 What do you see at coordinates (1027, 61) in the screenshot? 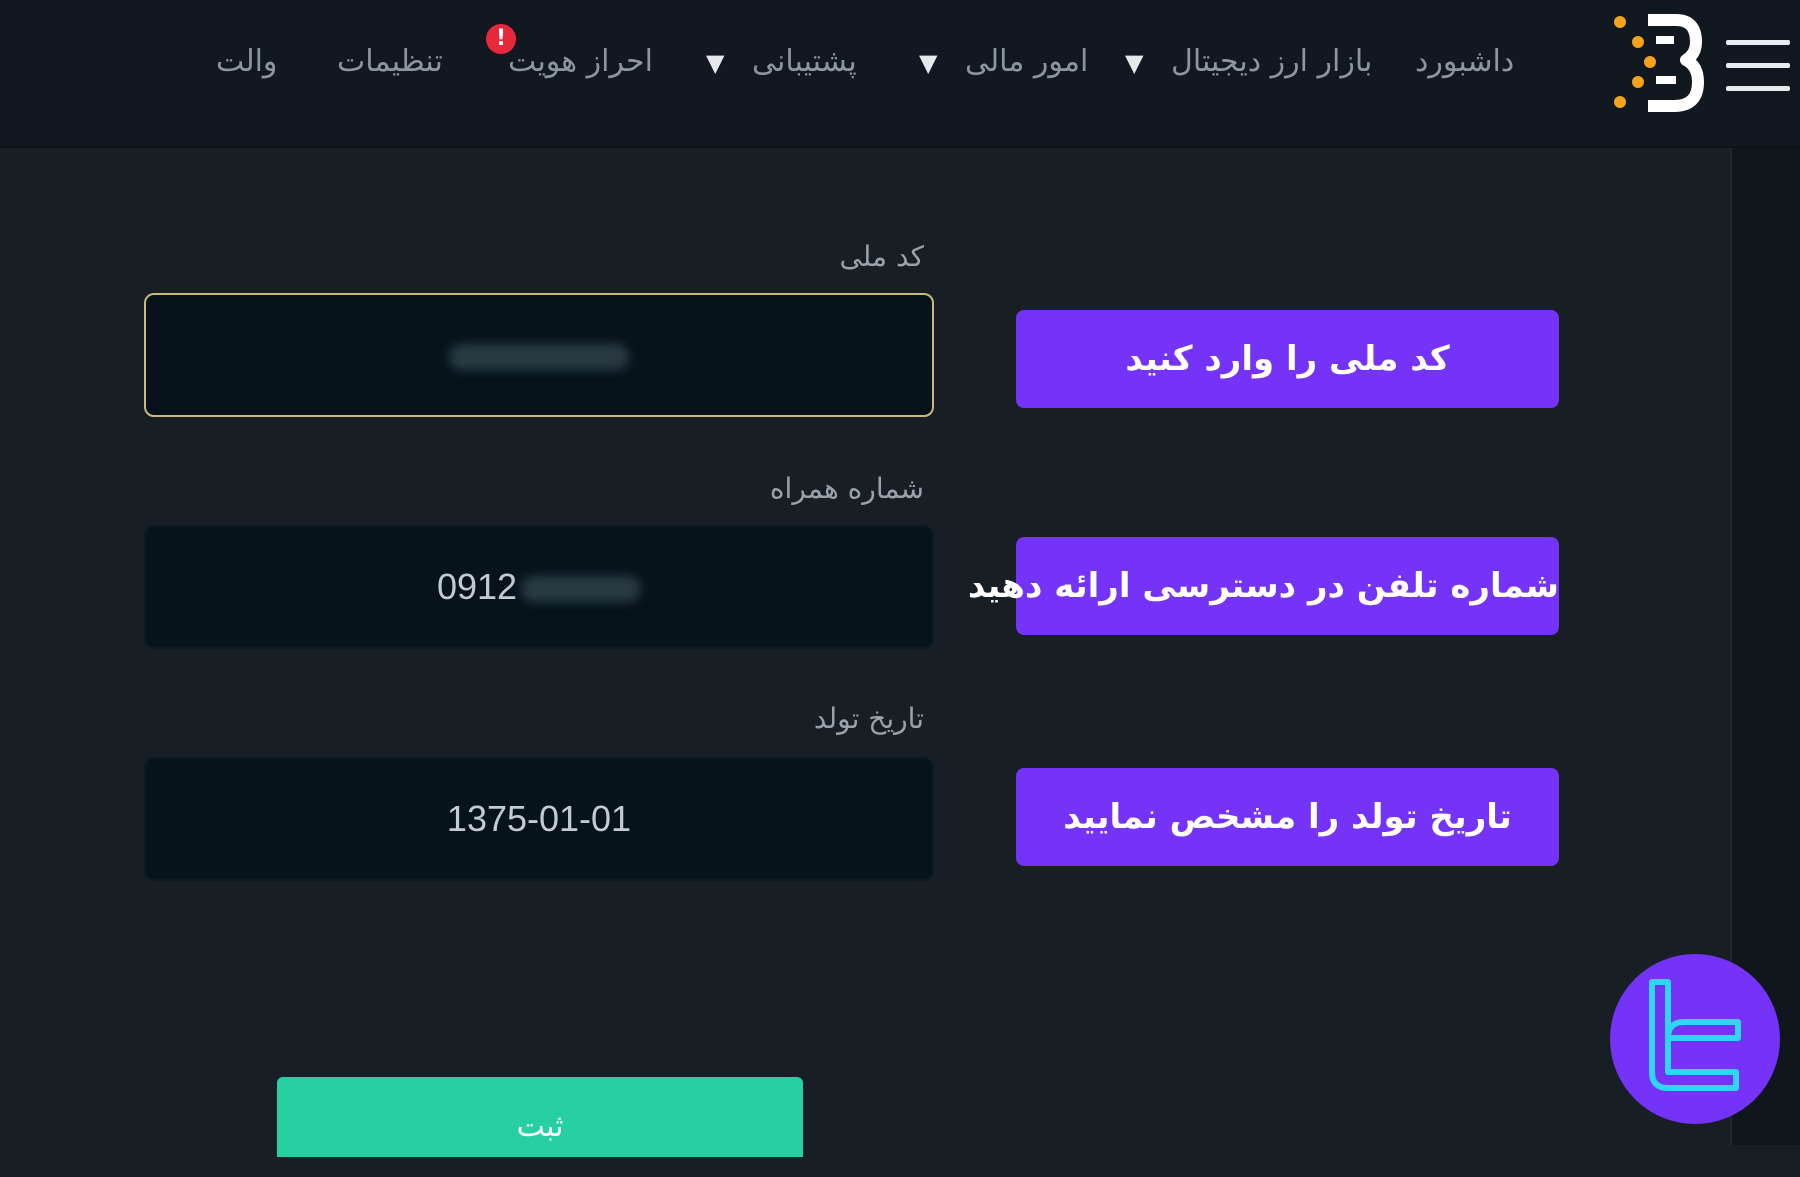
I see `nav-finance-label: امور مالی` at bounding box center [1027, 61].